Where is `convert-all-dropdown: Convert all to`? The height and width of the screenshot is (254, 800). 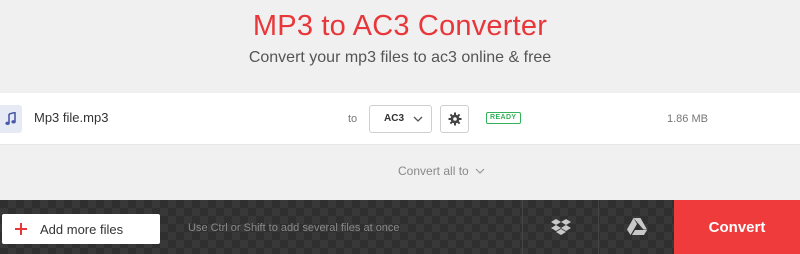 convert-all-dropdown: Convert all to is located at coordinates (441, 171).